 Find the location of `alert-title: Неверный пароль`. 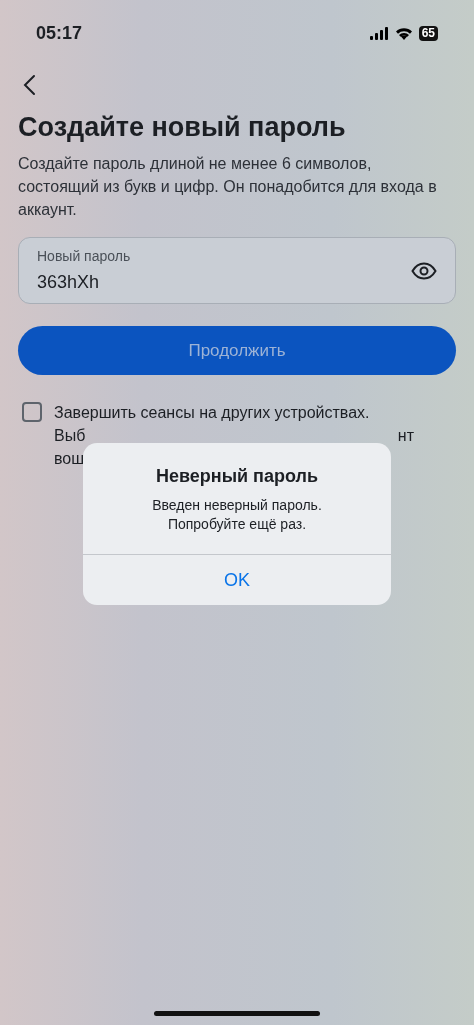

alert-title: Неверный пароль is located at coordinates (237, 476).